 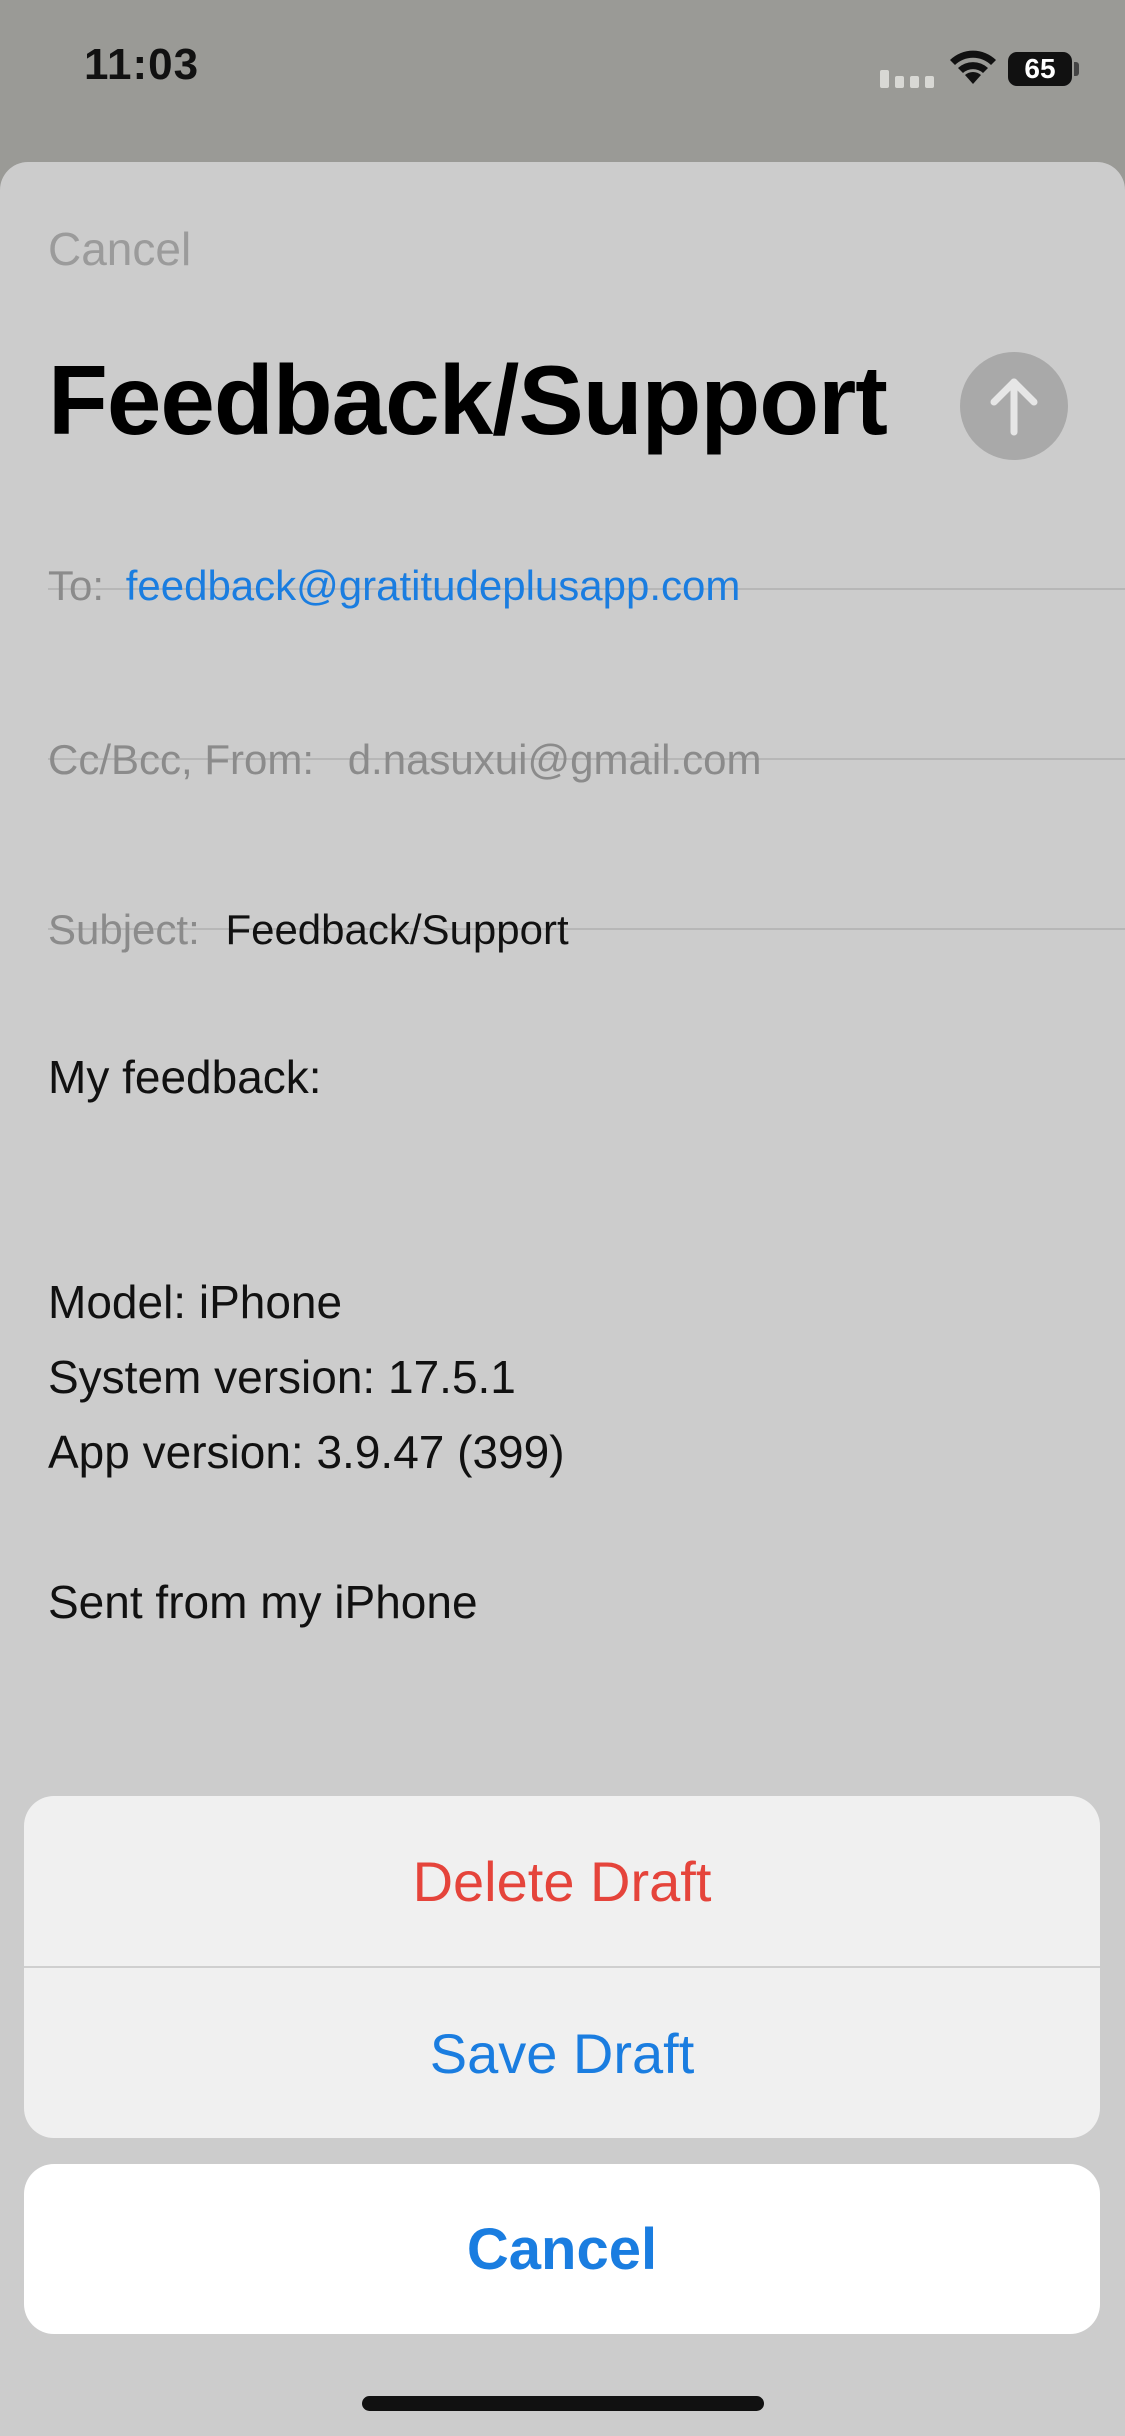 I want to click on delete-draft-button: Delete Draft, so click(x=562, y=1881).